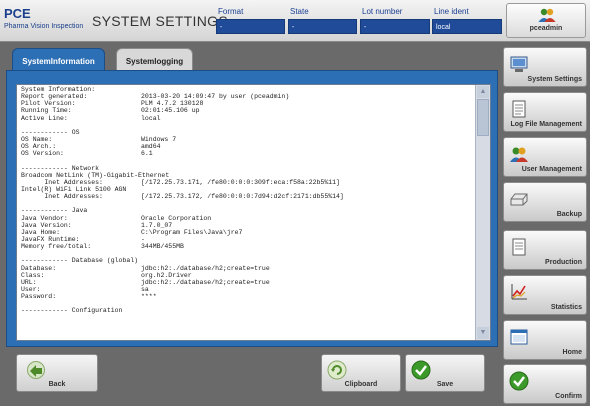 Image resolution: width=590 pixels, height=406 pixels. I want to click on chart-icon, so click(519, 292).